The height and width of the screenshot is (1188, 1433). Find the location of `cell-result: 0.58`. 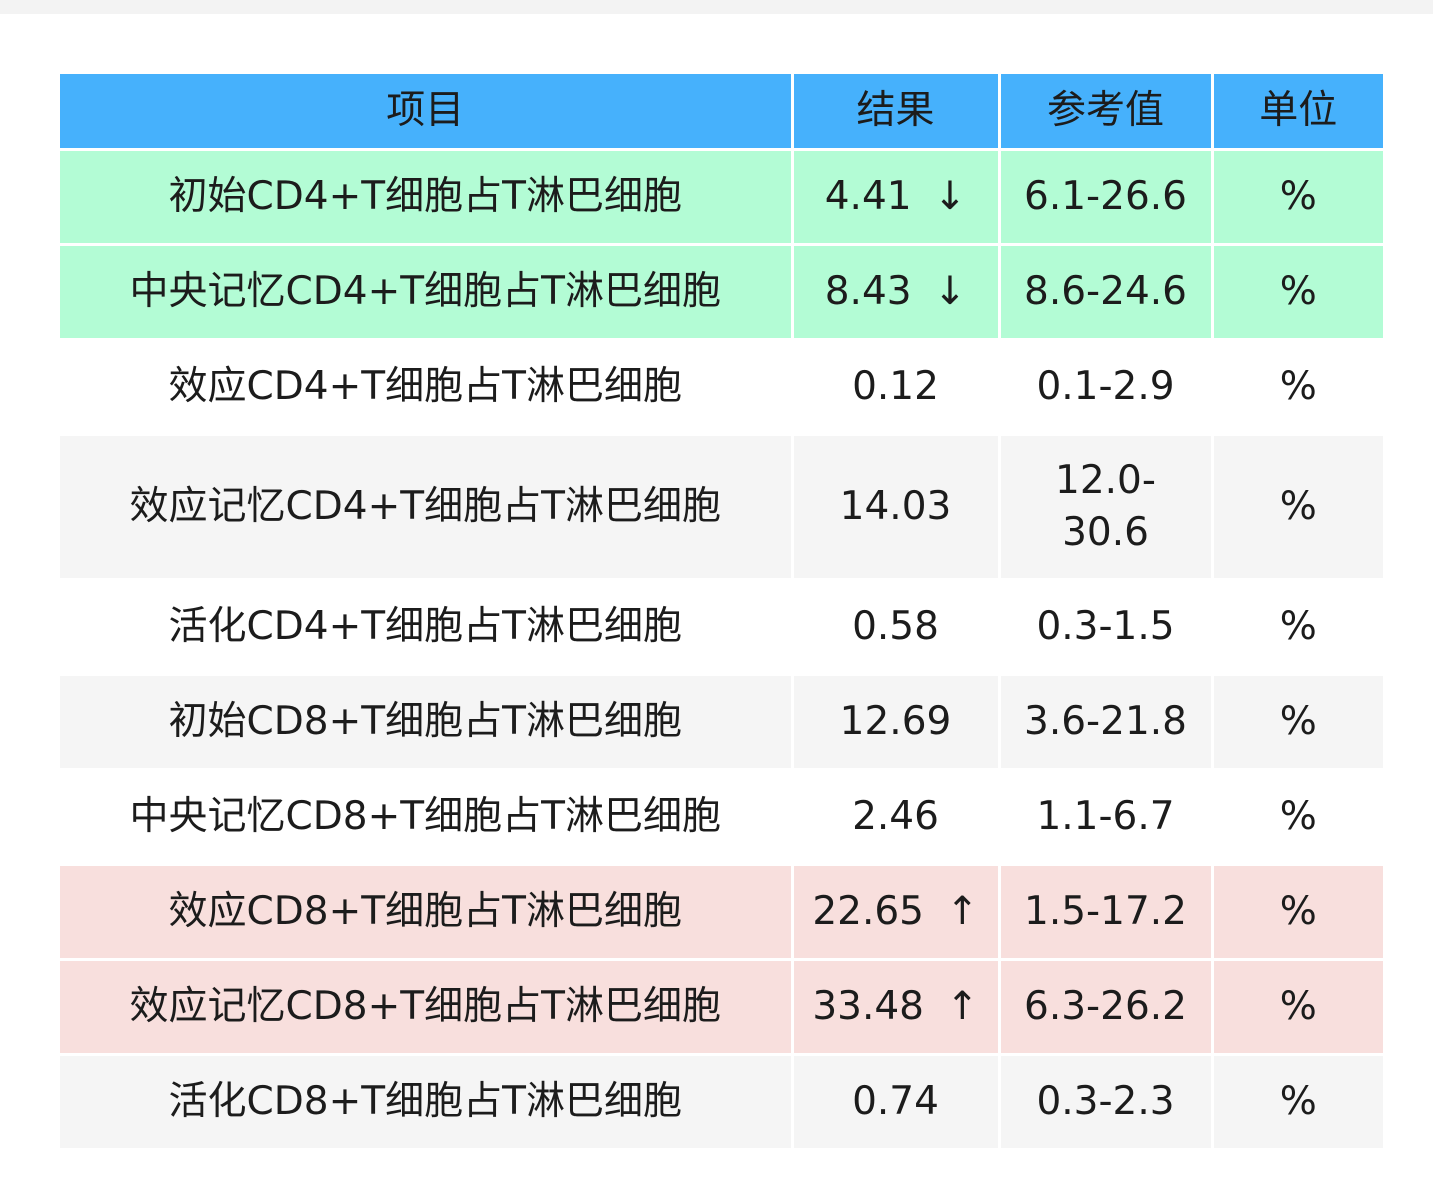

cell-result: 0.58 is located at coordinates (895, 627).